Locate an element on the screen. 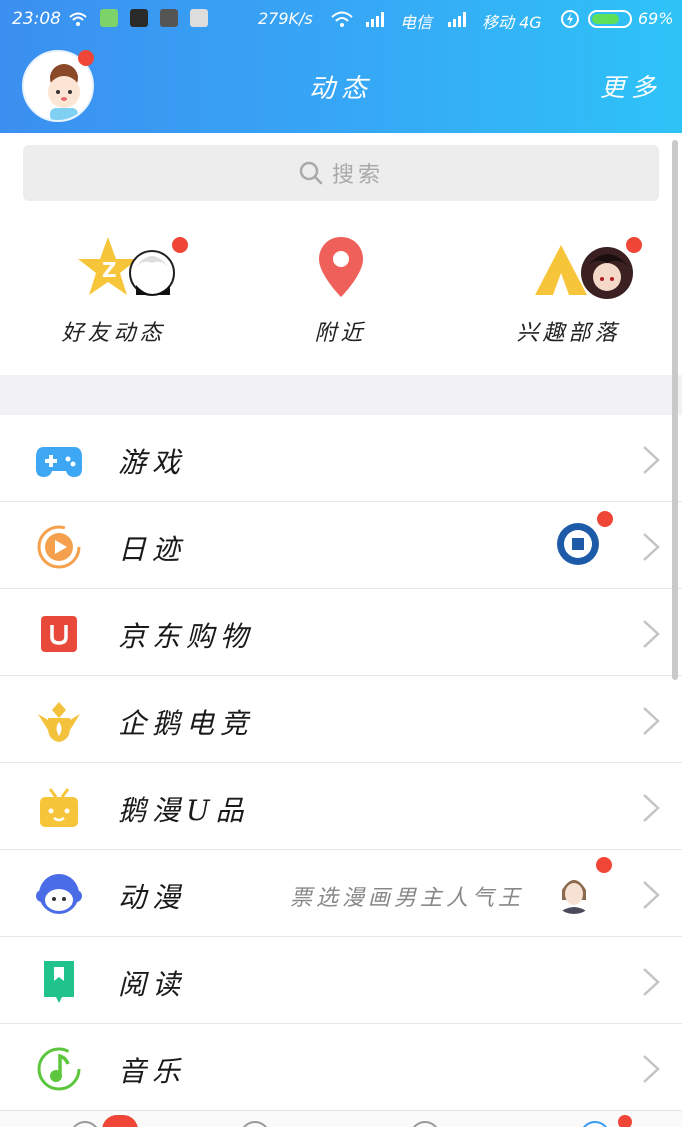  quick-item-nearby: 附近 is located at coordinates (340, 295).